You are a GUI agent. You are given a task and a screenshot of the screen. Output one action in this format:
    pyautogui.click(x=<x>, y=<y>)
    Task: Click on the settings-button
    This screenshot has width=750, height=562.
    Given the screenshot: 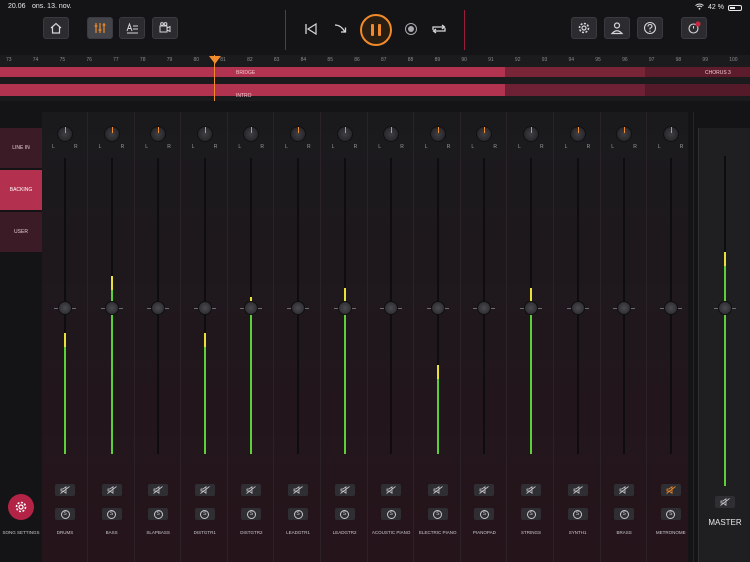 What is the action you would take?
    pyautogui.click(x=584, y=28)
    